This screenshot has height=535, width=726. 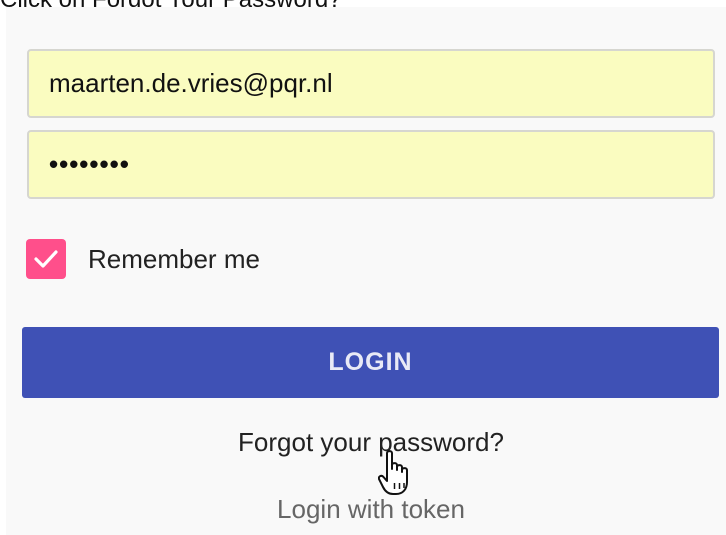 I want to click on remember-me-row: Remember me, so click(x=143, y=259).